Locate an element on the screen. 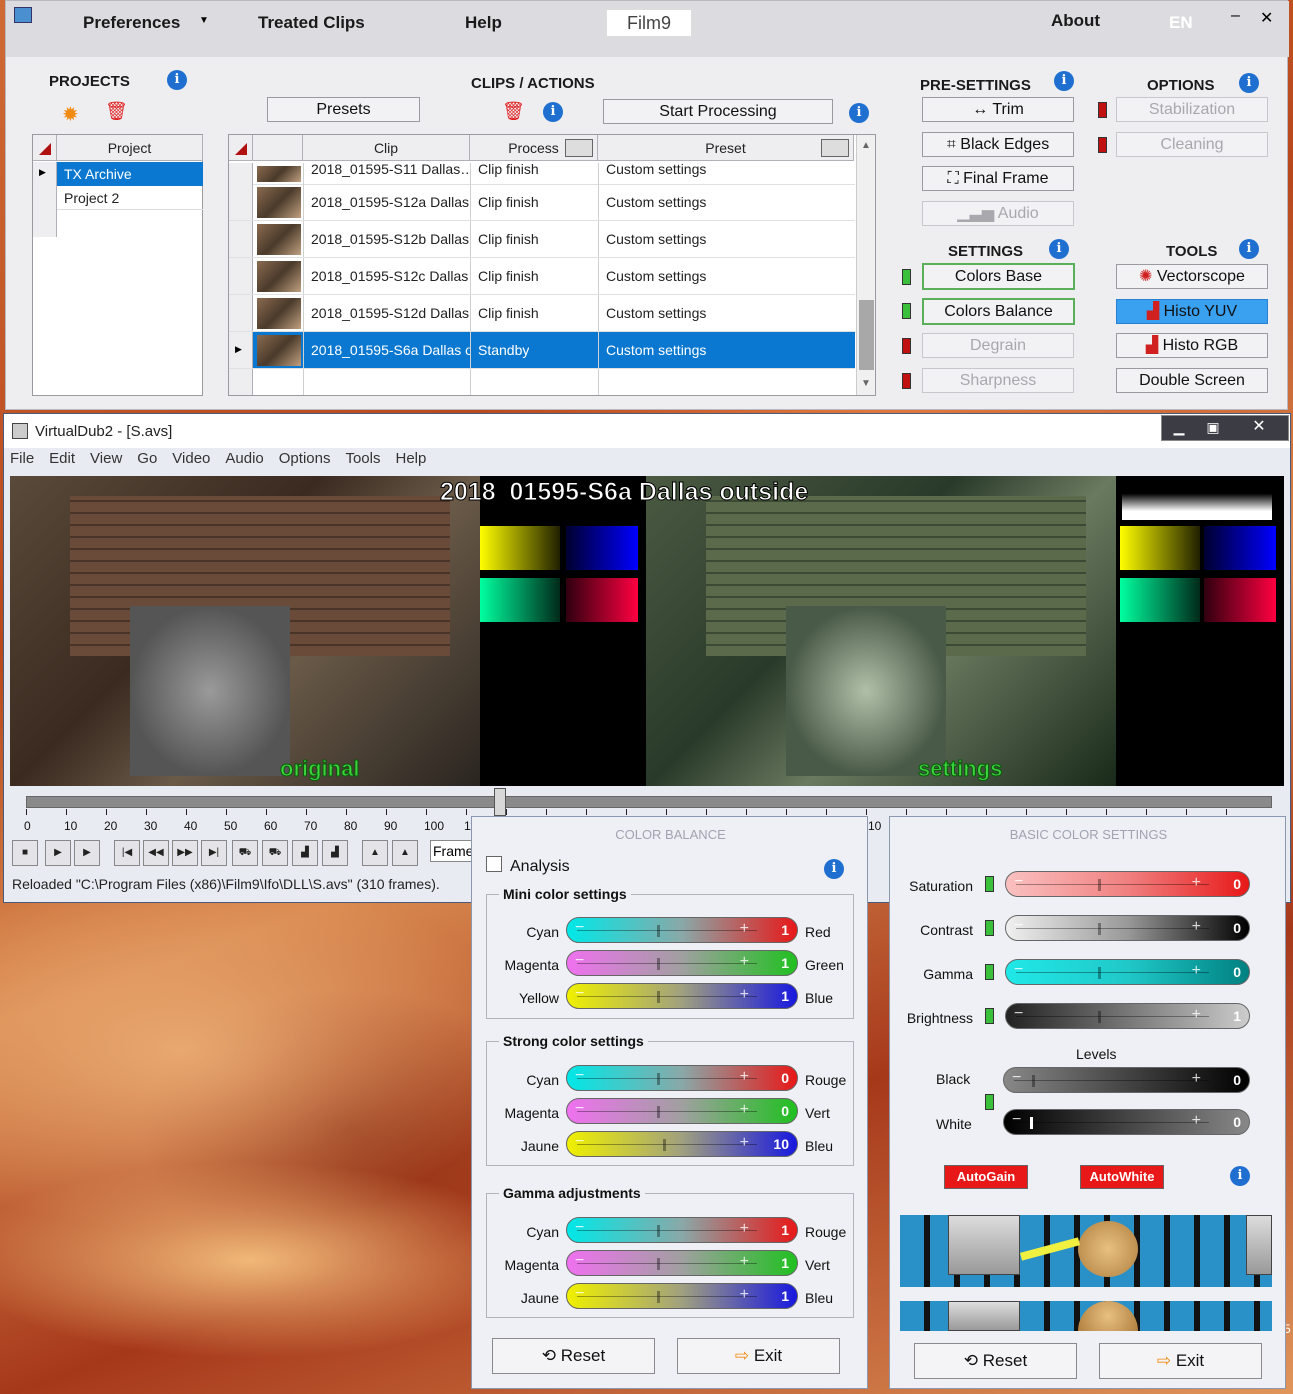 Image resolution: width=1293 pixels, height=1394 pixels. play-input-icon: ▶ is located at coordinates (58, 853).